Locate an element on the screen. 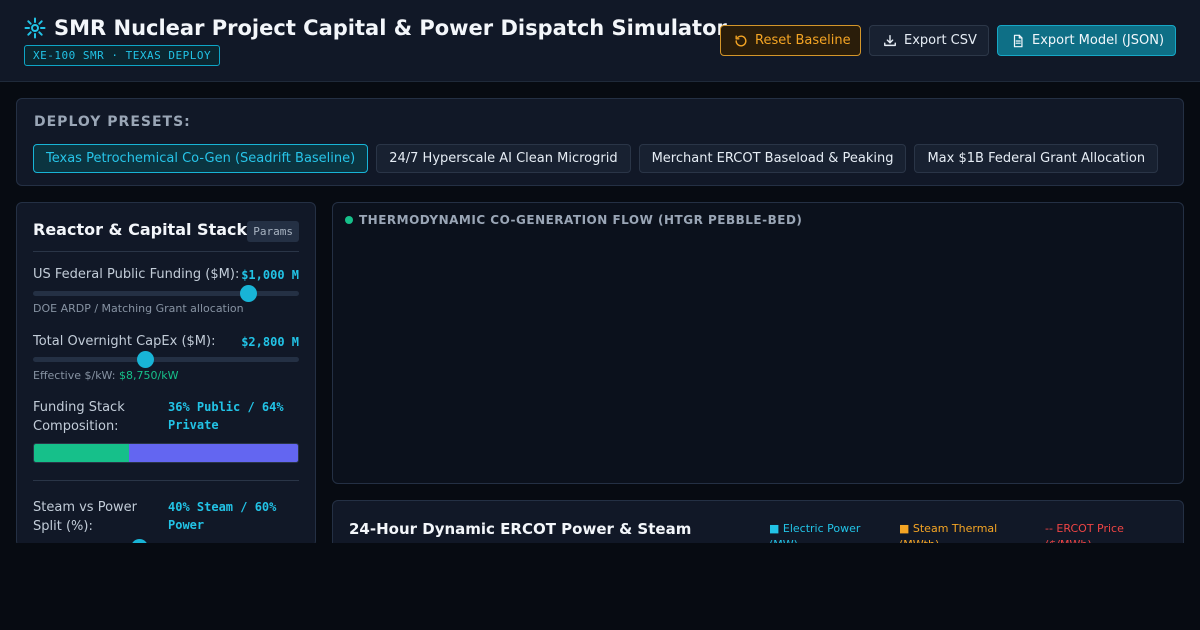 The width and height of the screenshot is (1200, 630). split-label: Steam vs Power Split (%): is located at coordinates (85, 517).